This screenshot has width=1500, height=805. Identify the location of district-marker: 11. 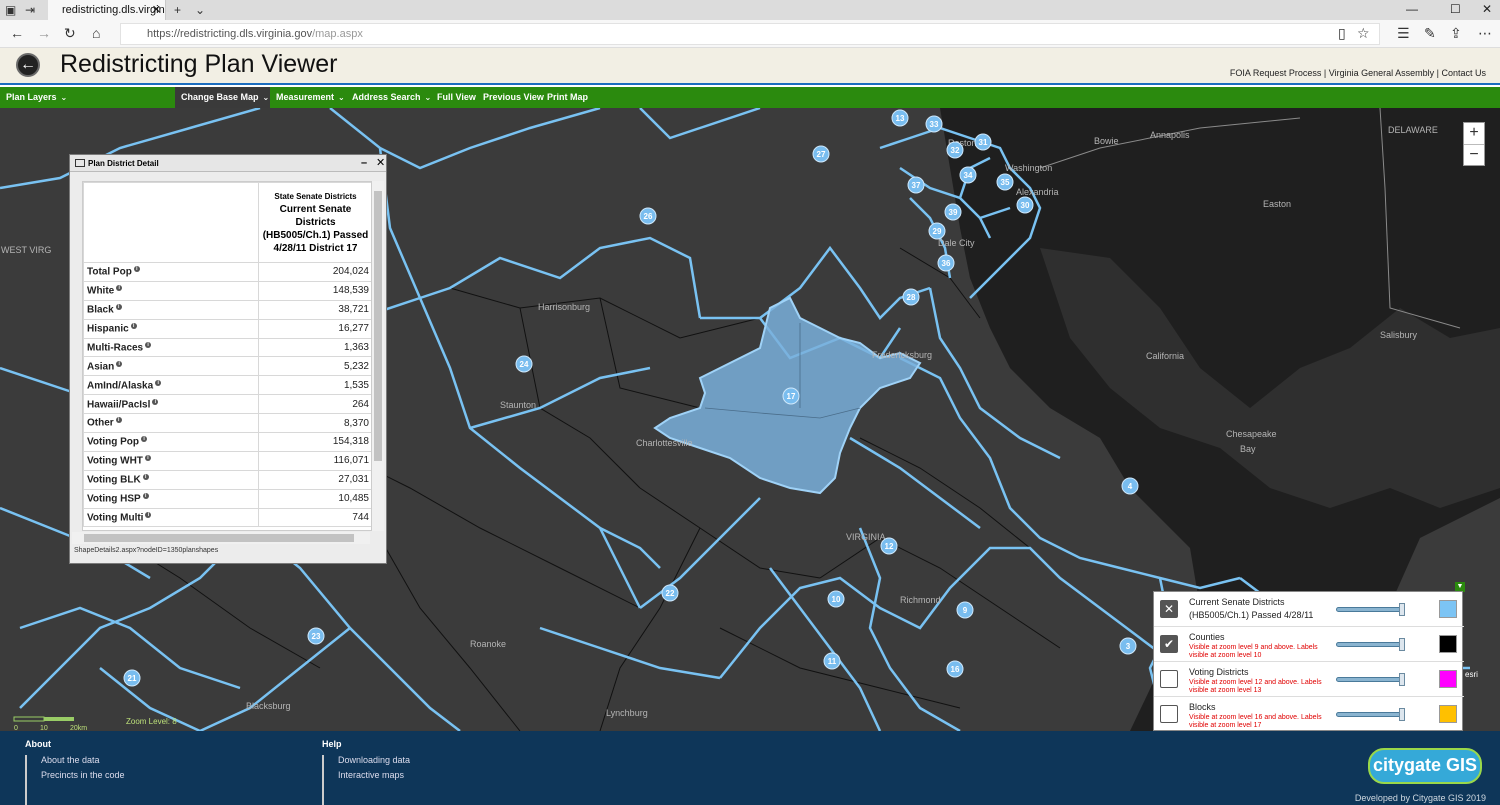
(832, 661).